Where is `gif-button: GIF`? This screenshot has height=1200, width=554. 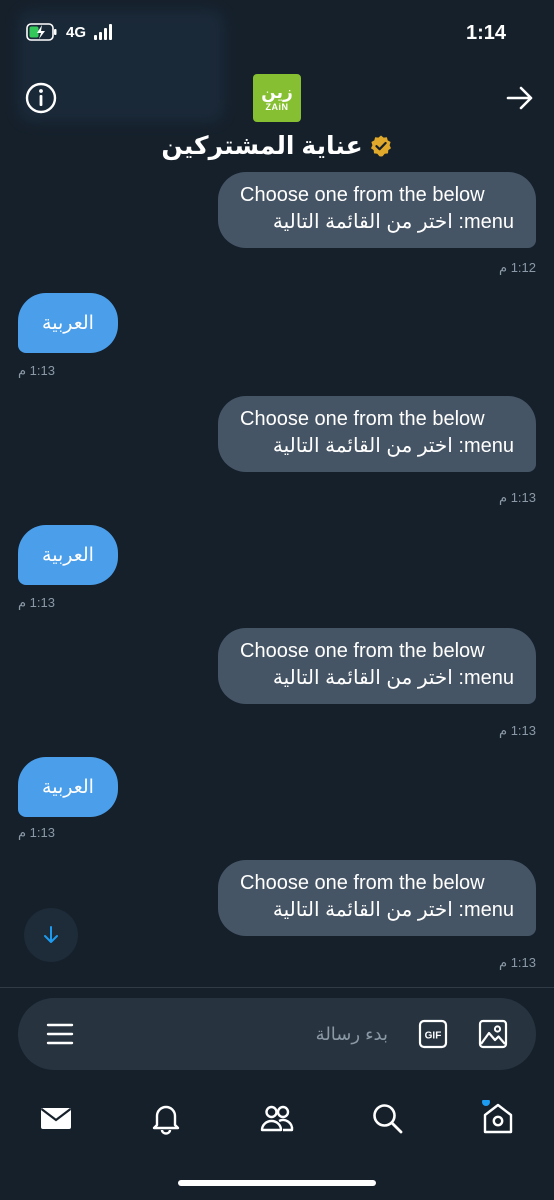 gif-button: GIF is located at coordinates (433, 1034).